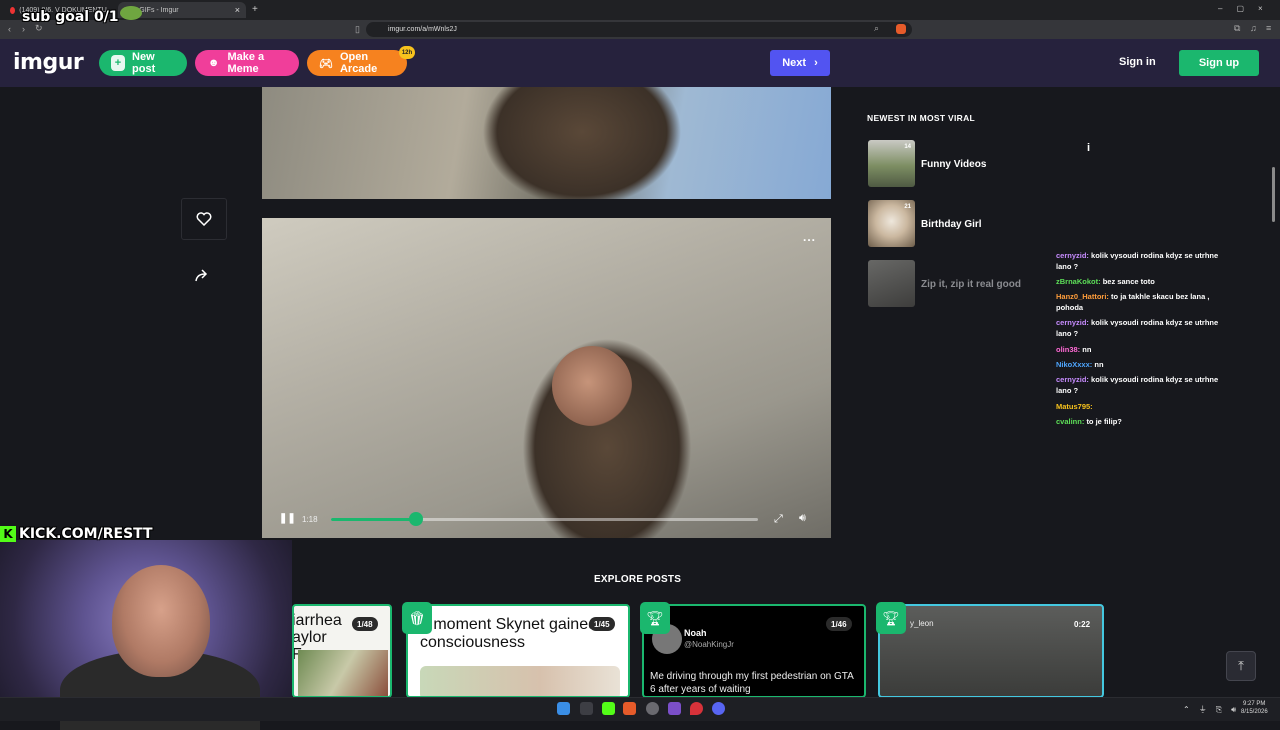 The height and width of the screenshot is (730, 1280). What do you see at coordinates (655, 618) in the screenshot?
I see `trophy-icon: 🏆︎` at bounding box center [655, 618].